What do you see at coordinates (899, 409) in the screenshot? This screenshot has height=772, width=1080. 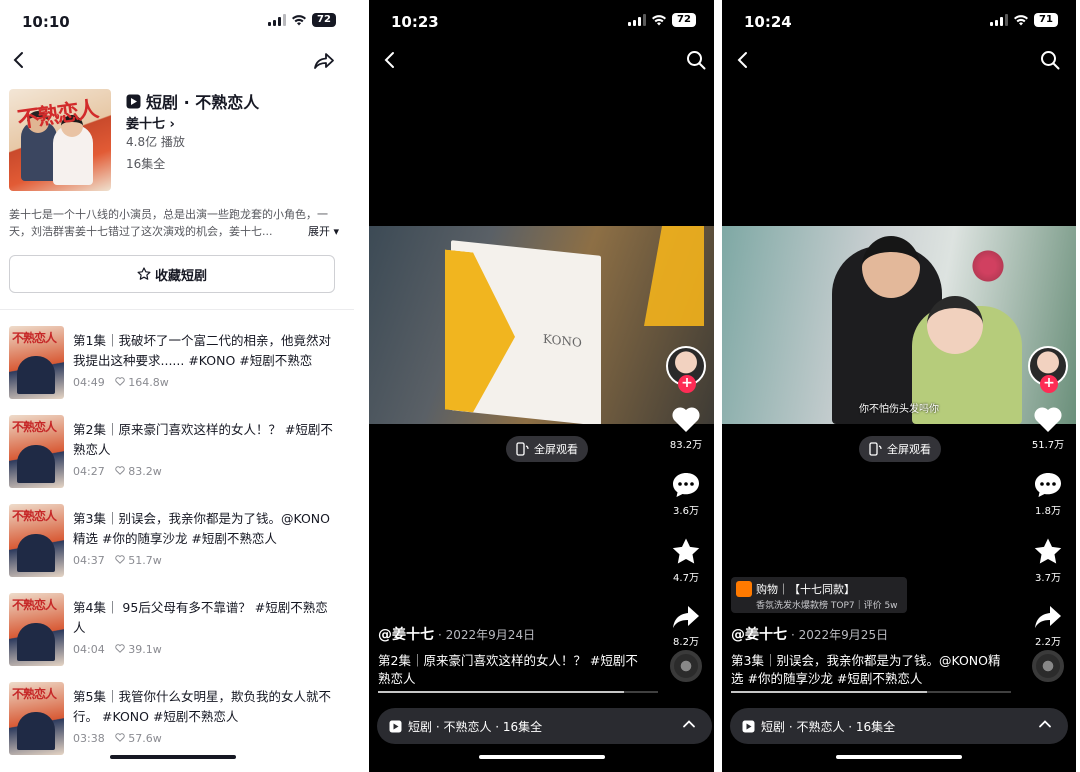 I see `video-subtitle: 你不怕伤头发吗你` at bounding box center [899, 409].